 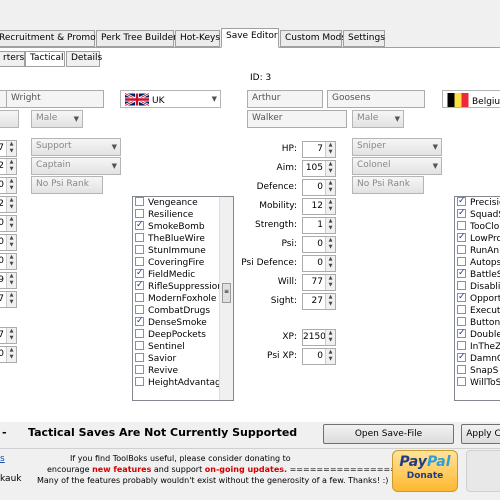 What do you see at coordinates (319, 282) in the screenshot?
I see `stat-spinner-will: 77 ▲ ▼` at bounding box center [319, 282].